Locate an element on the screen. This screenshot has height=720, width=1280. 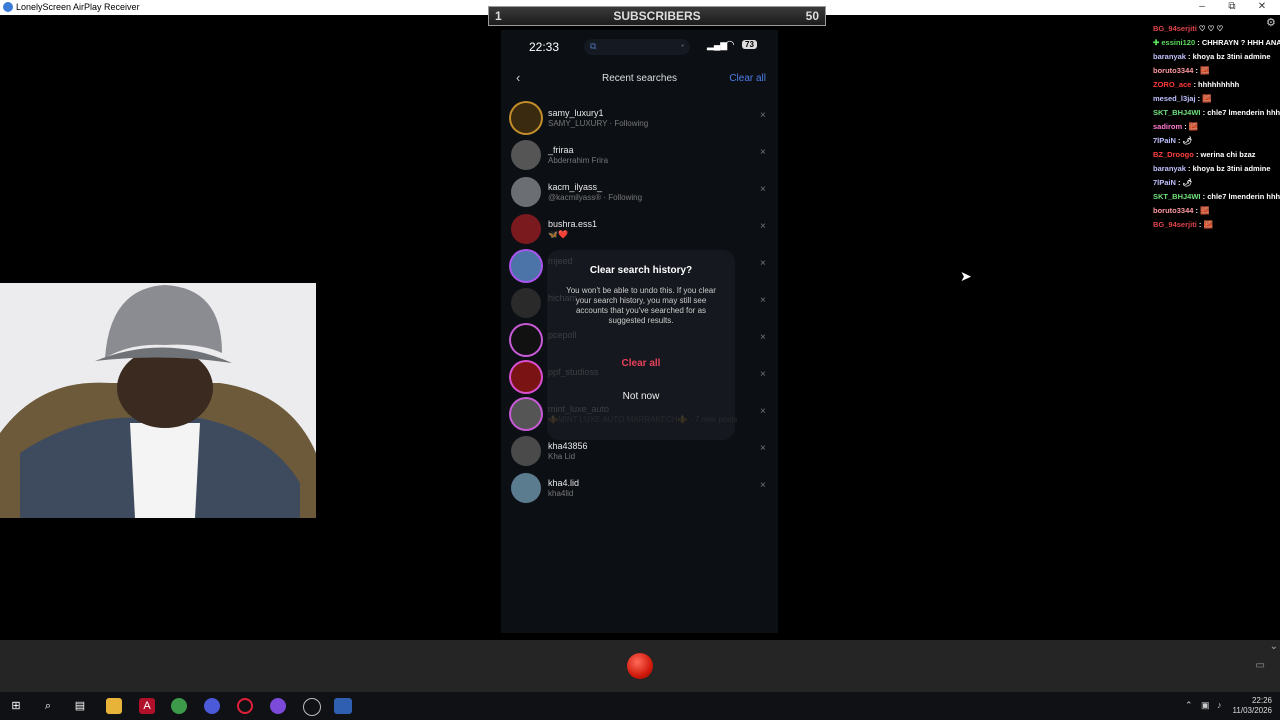
tray-chevron-up-icon: ⌃ is located at coordinates (1189, 705).